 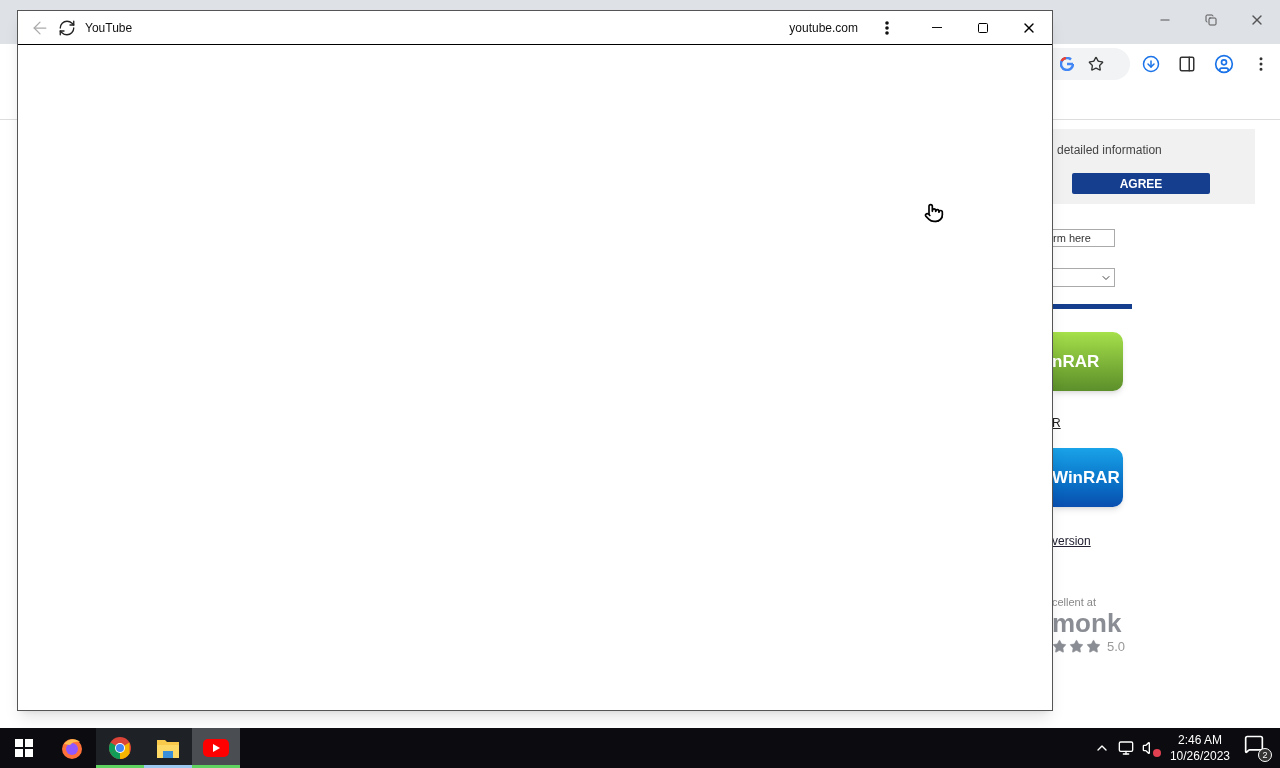 What do you see at coordinates (1071, 541) in the screenshot?
I see `version-link: version` at bounding box center [1071, 541].